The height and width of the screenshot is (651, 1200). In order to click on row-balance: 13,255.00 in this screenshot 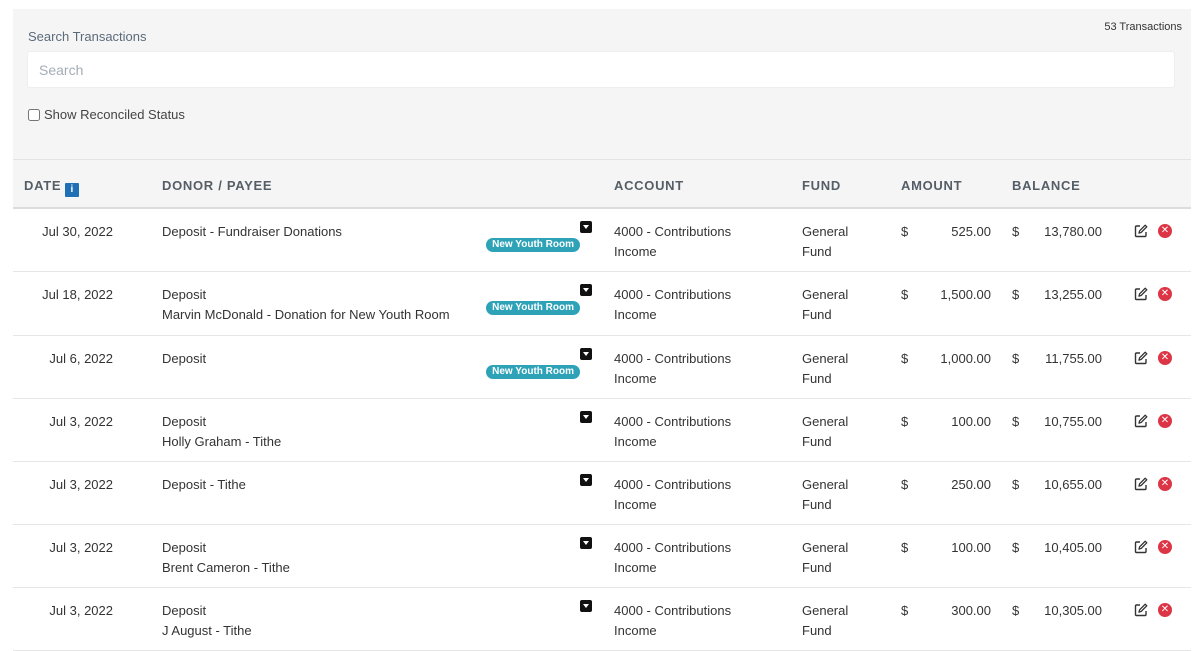, I will do `click(1073, 294)`.